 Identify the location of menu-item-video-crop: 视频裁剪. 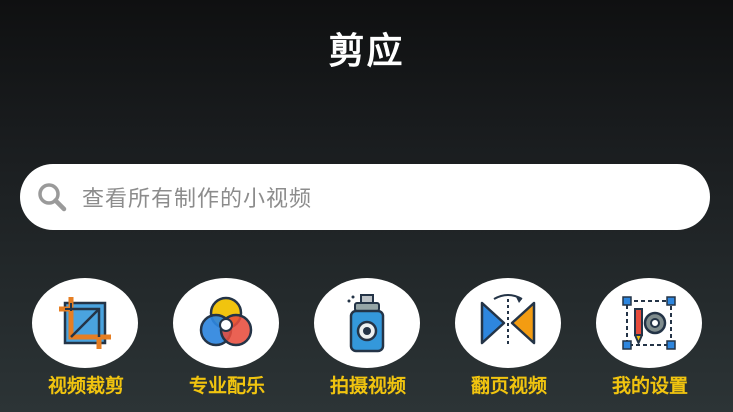
(86, 343).